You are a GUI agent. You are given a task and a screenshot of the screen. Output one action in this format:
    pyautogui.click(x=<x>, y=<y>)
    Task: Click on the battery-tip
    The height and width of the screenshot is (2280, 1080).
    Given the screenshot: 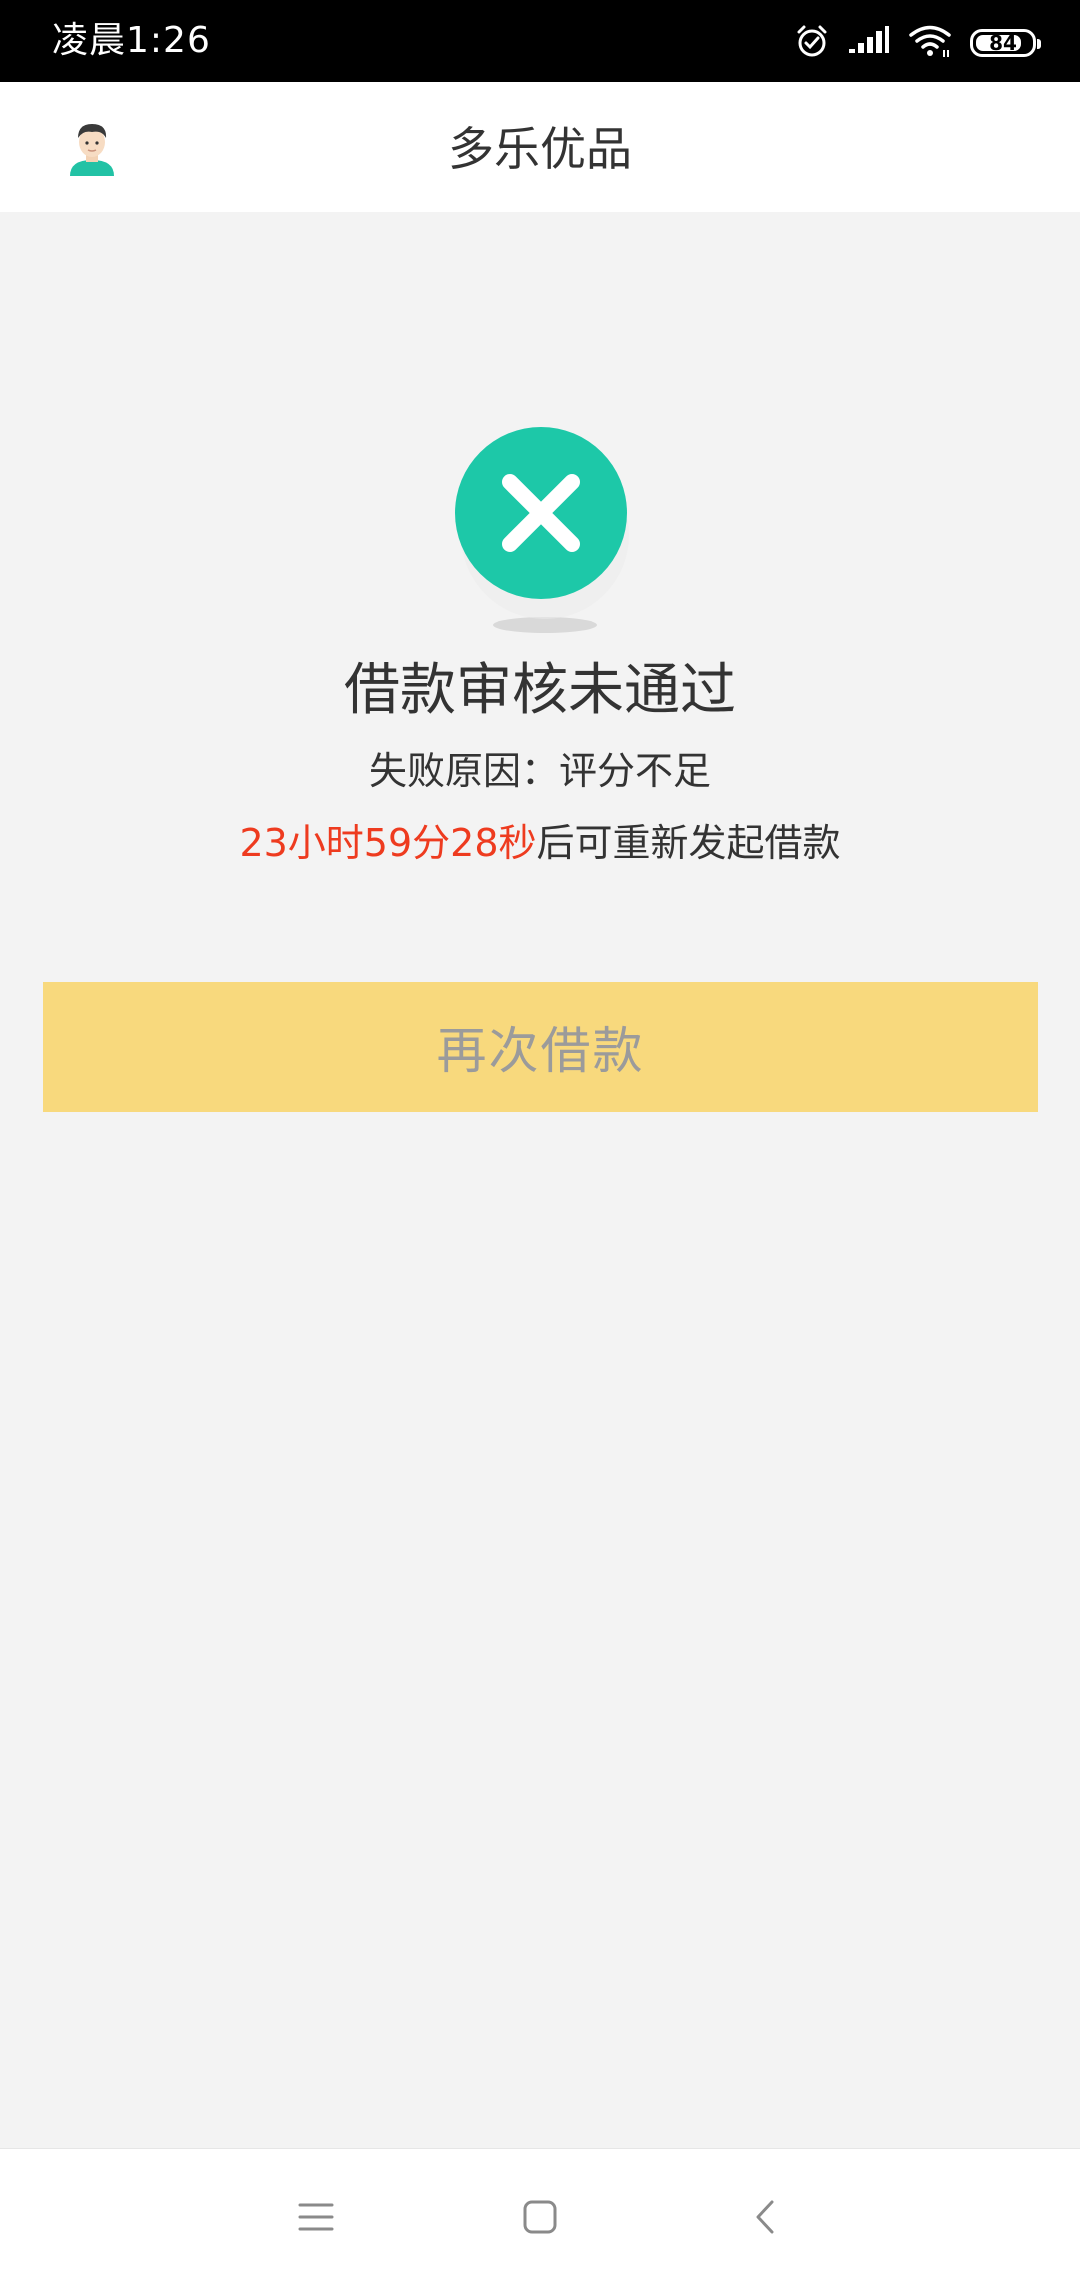 What is the action you would take?
    pyautogui.click(x=1039, y=44)
    